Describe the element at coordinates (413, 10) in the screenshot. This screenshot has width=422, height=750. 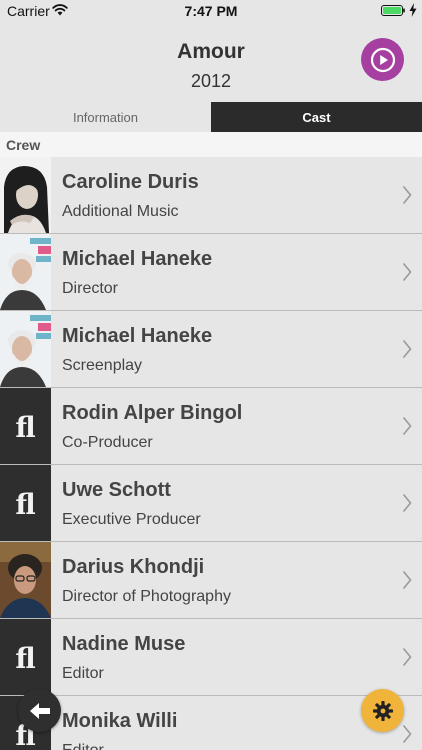
I see `charging-icon` at that location.